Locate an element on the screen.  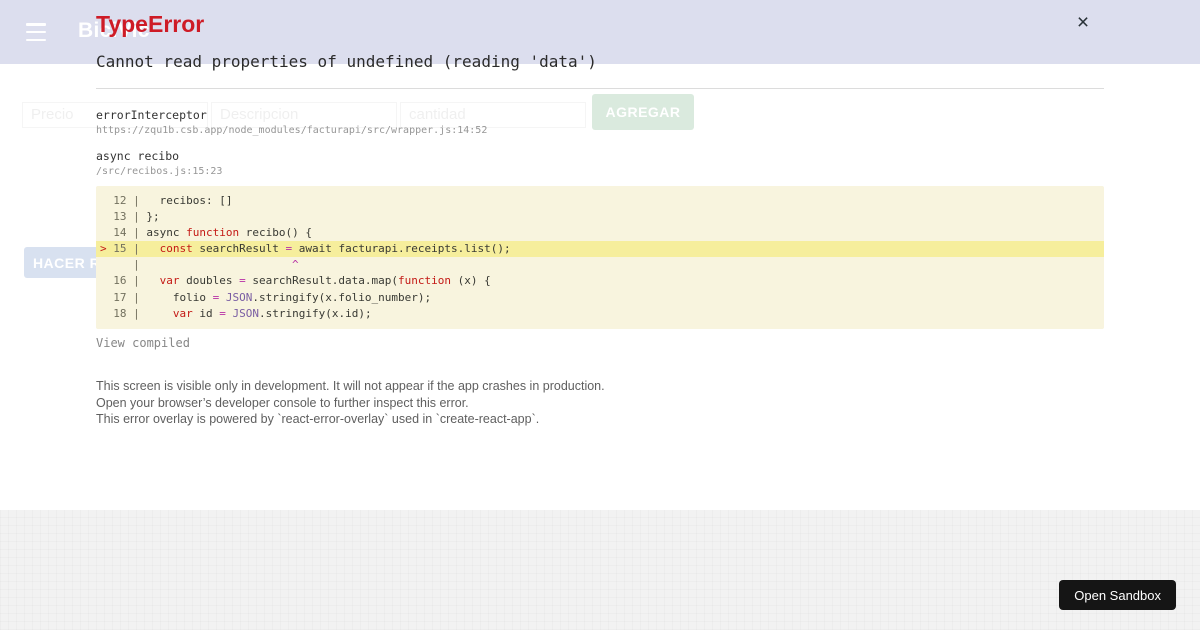
stack-frame-location: /src/recibos.js:15:23 is located at coordinates (159, 171).